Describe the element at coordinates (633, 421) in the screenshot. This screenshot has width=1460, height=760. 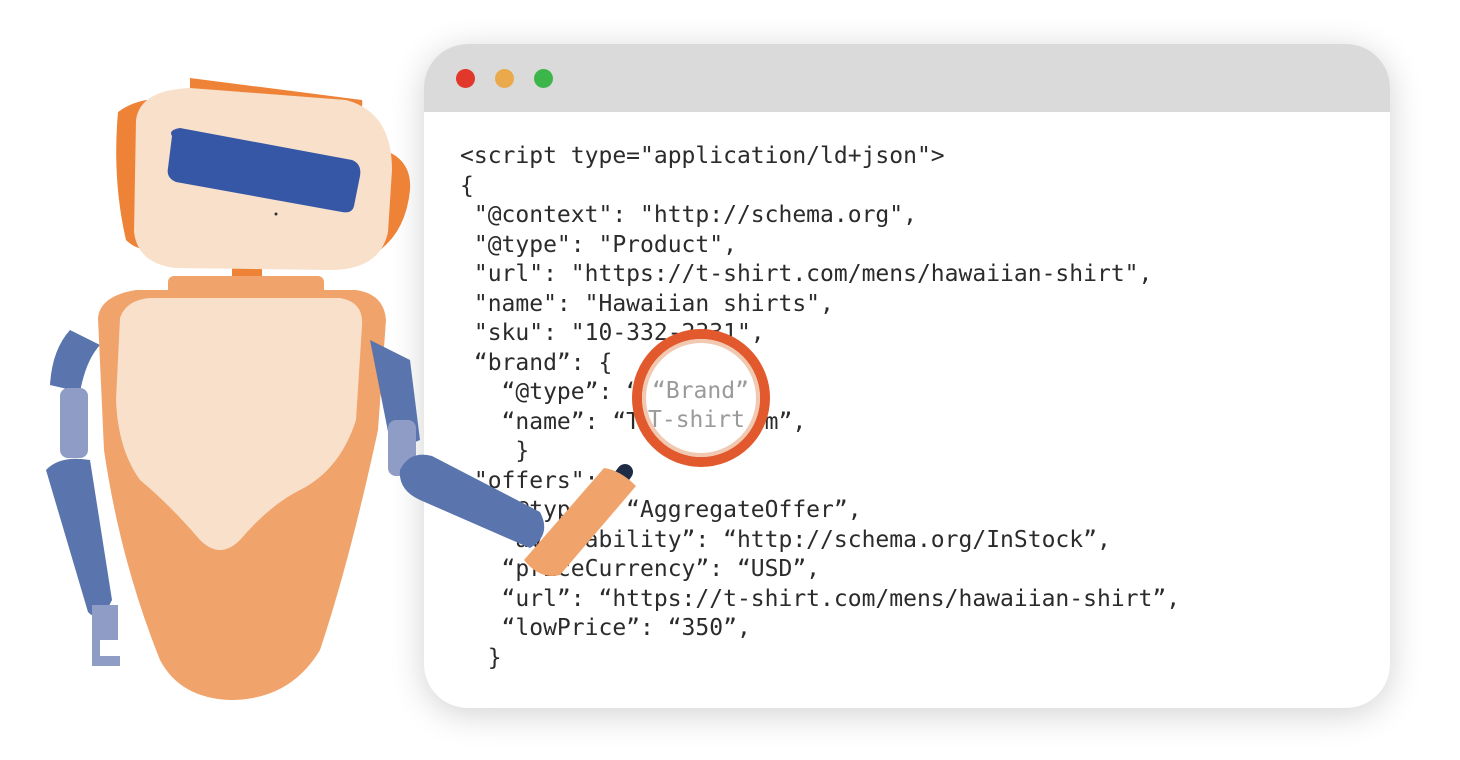
I see `code-line-brand-name: “name”: “T-shirt.com”,` at that location.